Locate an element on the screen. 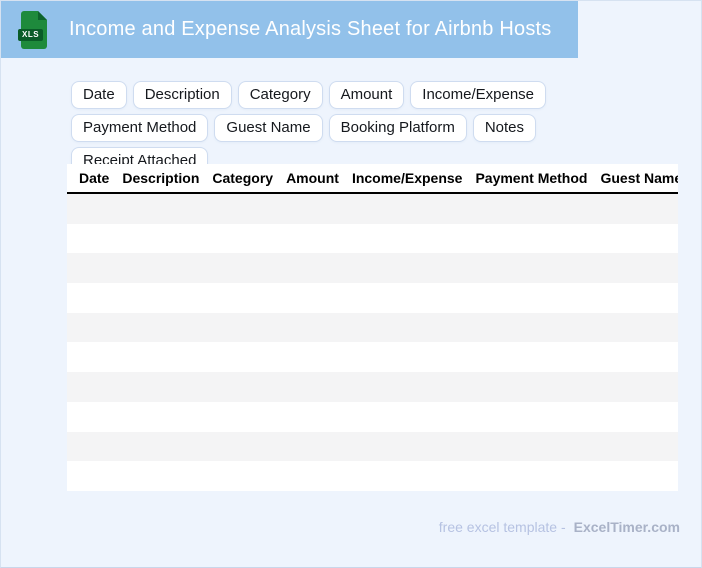  footer-tagline: free excel template - is located at coordinates (502, 527).